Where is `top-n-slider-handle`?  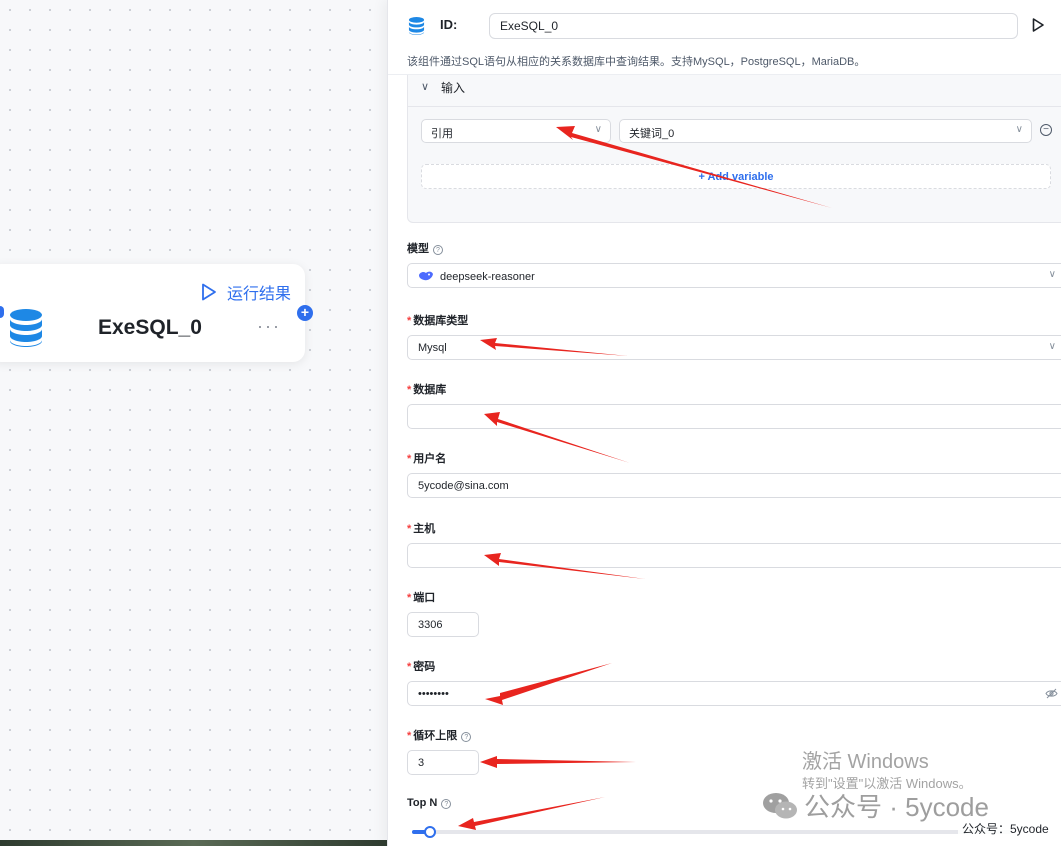 top-n-slider-handle is located at coordinates (430, 832).